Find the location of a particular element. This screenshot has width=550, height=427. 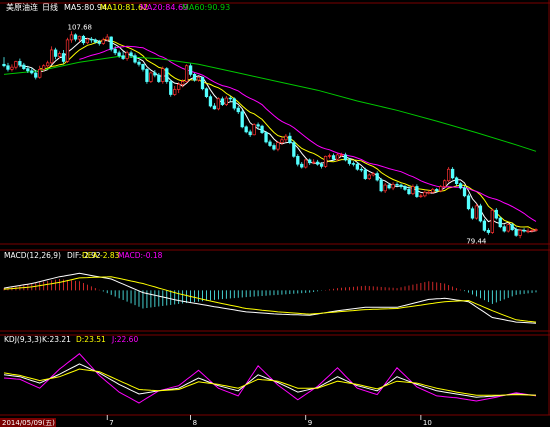

kdj-title: KDJ(9,3,3) is located at coordinates (23, 339).